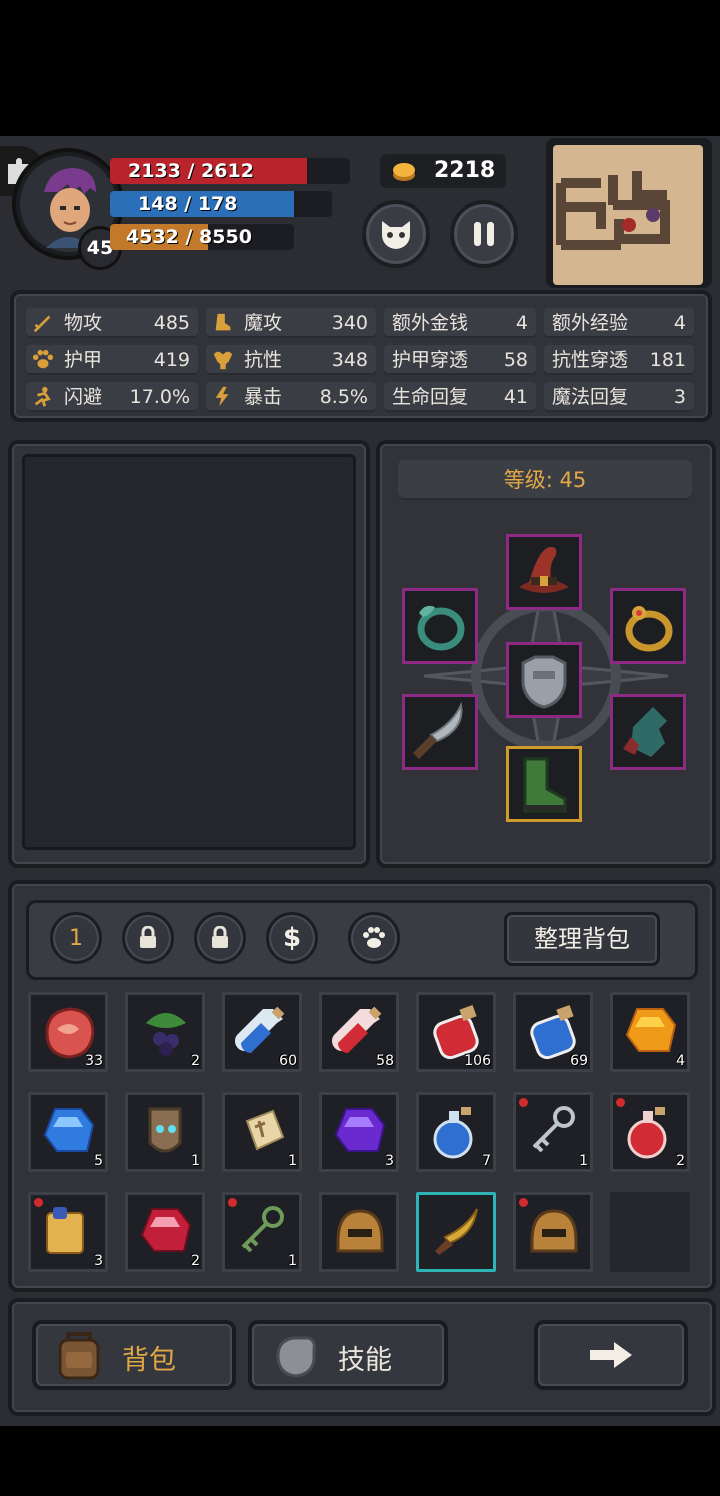 This screenshot has height=1496, width=720. I want to click on cleaver-icon, so click(438, 730).